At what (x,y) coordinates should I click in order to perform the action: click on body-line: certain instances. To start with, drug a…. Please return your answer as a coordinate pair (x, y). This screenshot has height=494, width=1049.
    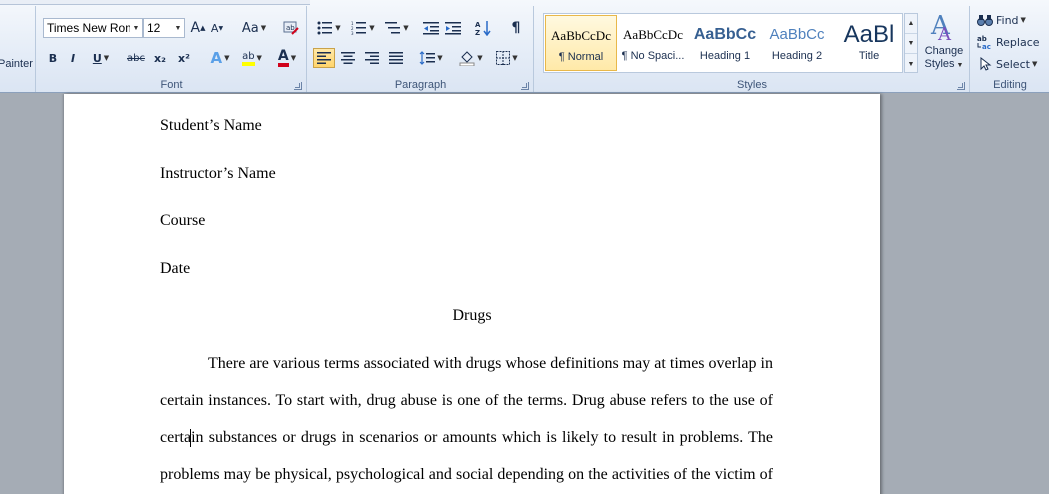
    Looking at the image, I should click on (466, 401).